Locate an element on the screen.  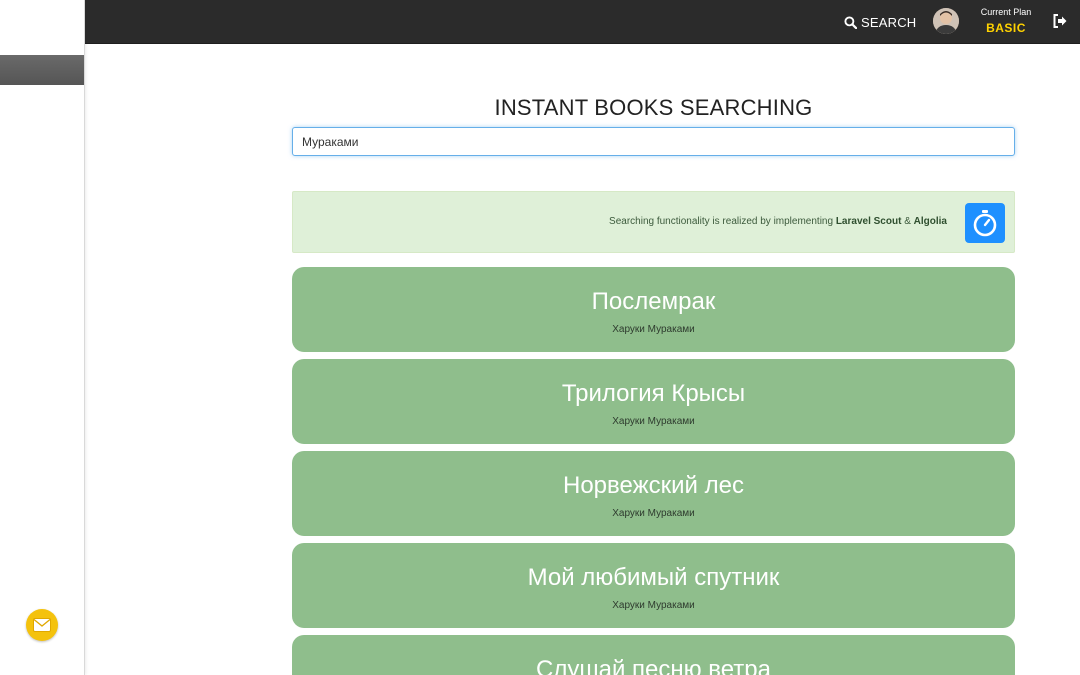
book-card: Мой любимый спутник Харуки Мураками is located at coordinates (653, 585).